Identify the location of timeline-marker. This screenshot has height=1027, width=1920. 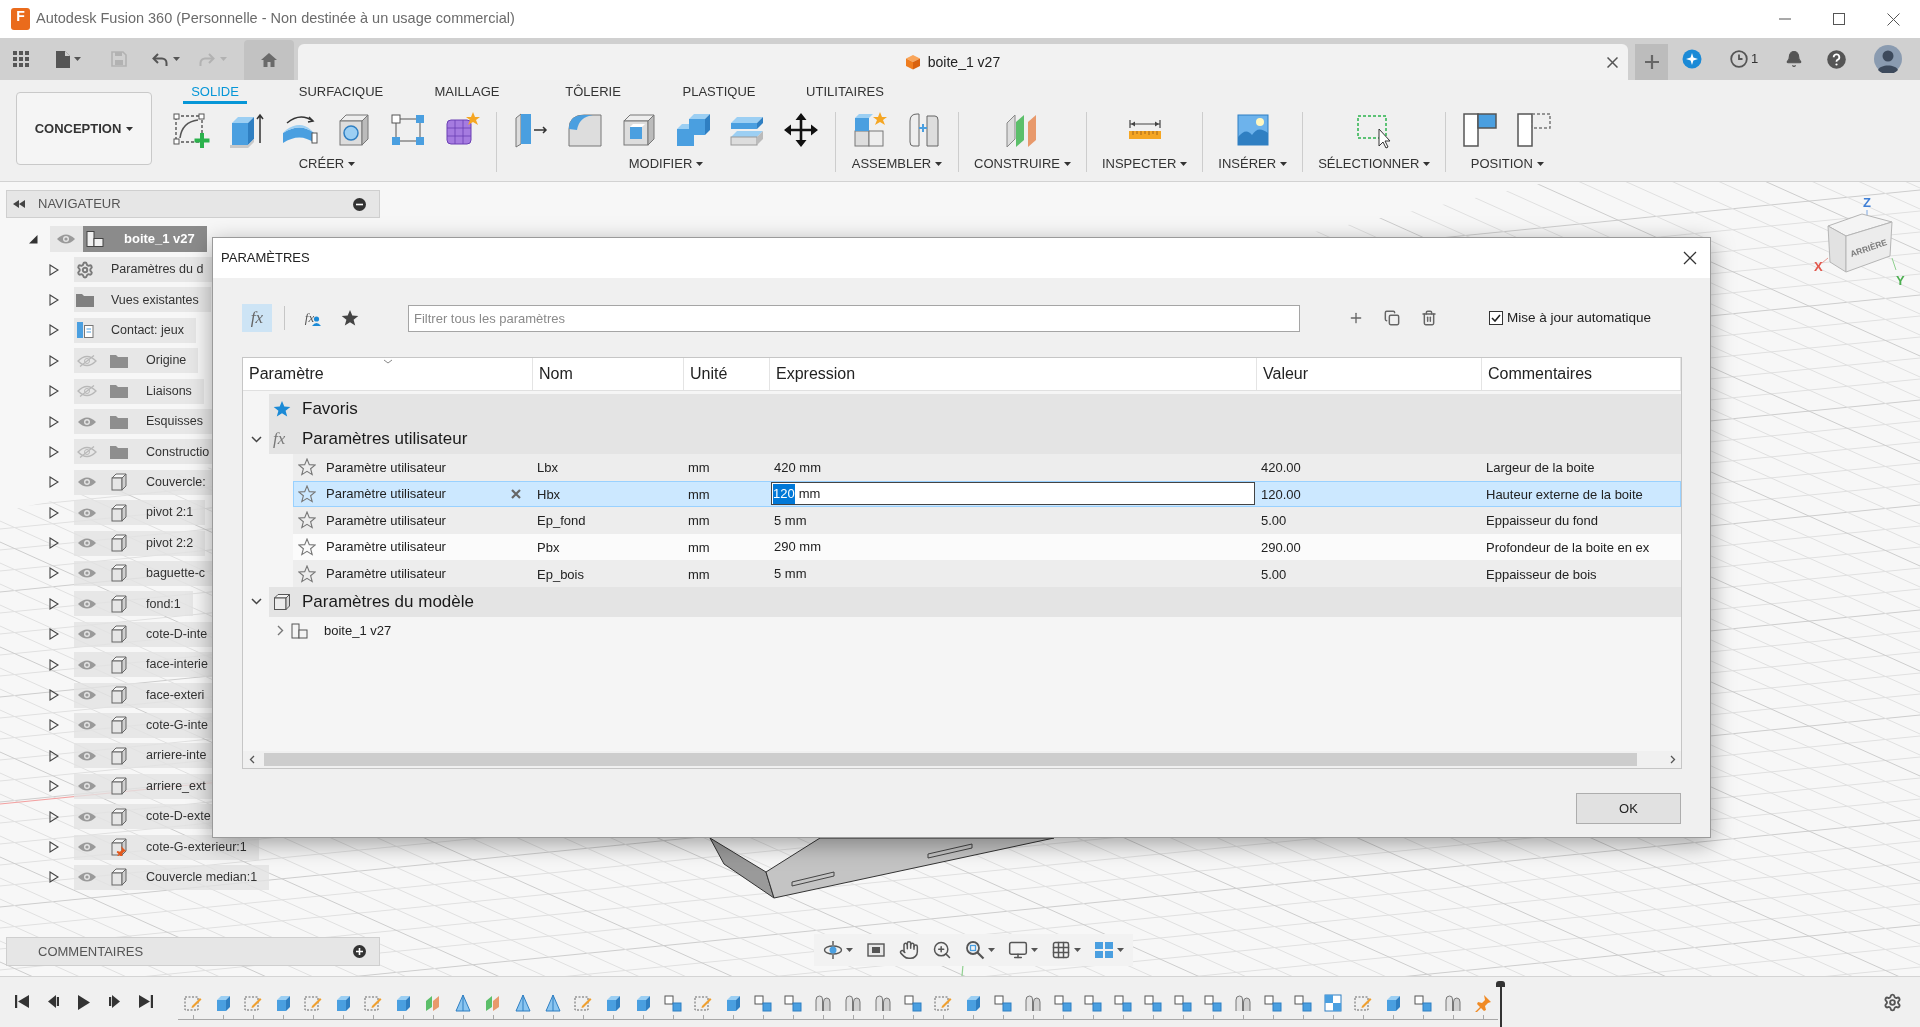
(1500, 1004).